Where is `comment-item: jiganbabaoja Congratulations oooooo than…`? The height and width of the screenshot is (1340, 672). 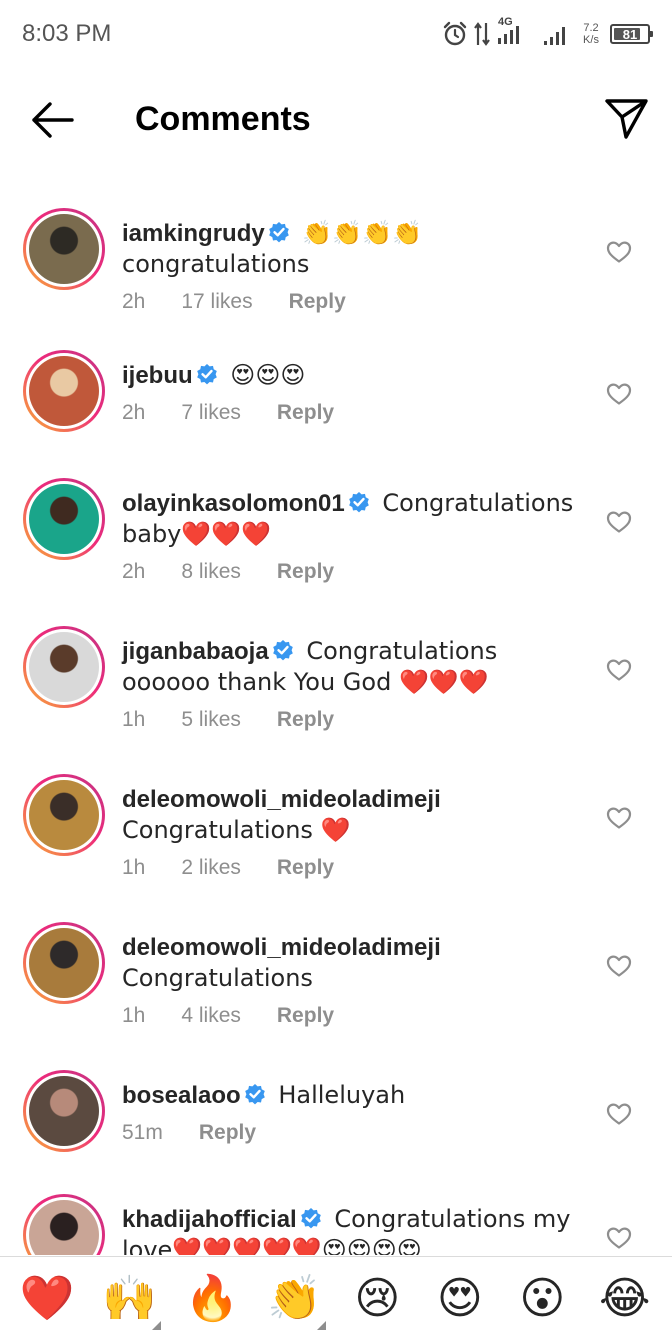 comment-item: jiganbabaoja Congratulations oooooo than… is located at coordinates (336, 679).